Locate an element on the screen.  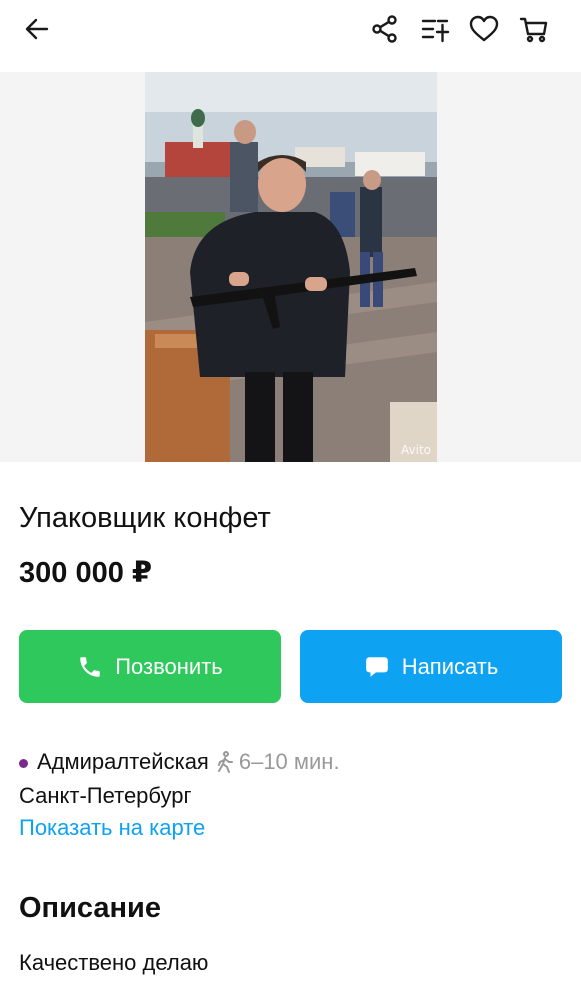
compare-button is located at coordinates (435, 29).